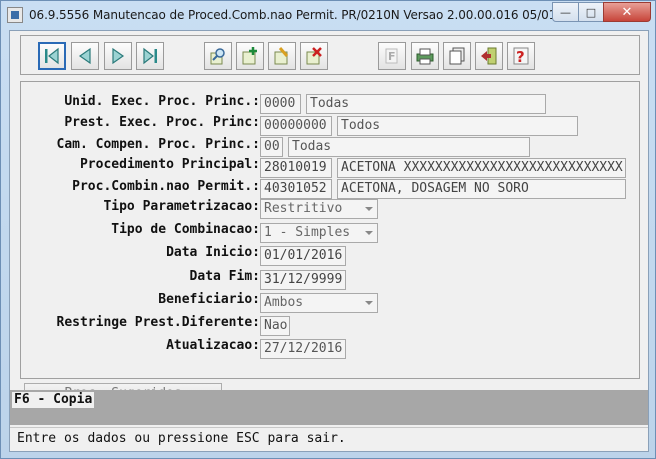 This screenshot has height=459, width=656. I want to click on delete-button, so click(314, 56).